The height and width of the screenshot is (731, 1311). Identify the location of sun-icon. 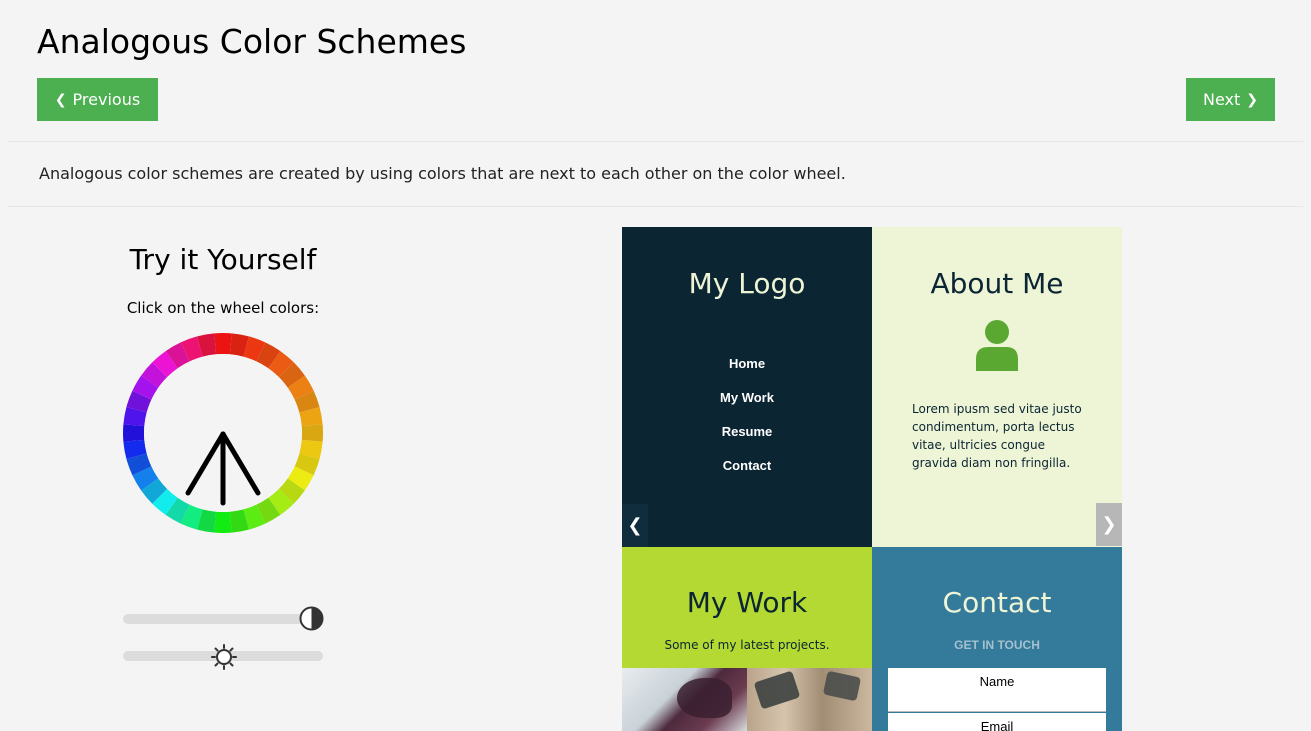
(224, 657).